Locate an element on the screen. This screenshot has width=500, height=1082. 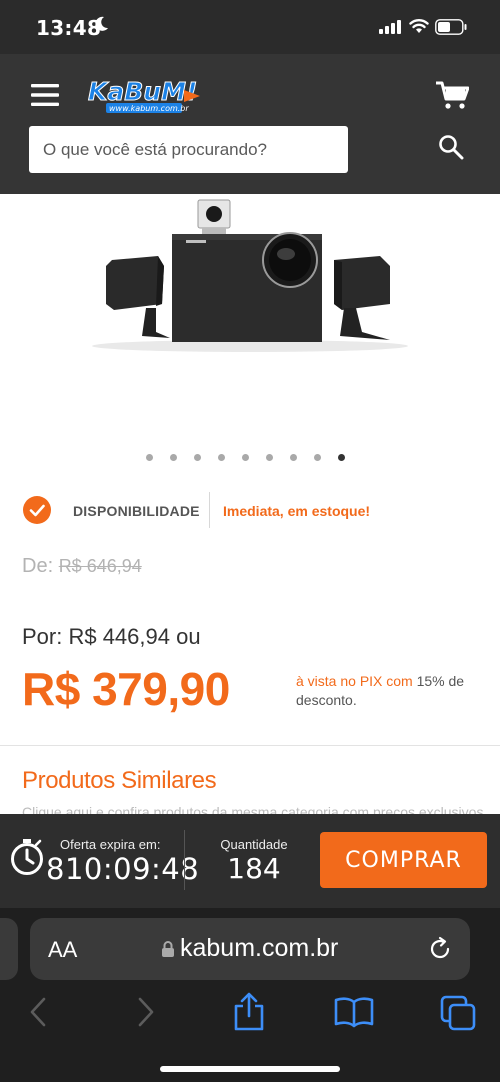
address-bar: AA kabum.com.br is located at coordinates (250, 949).